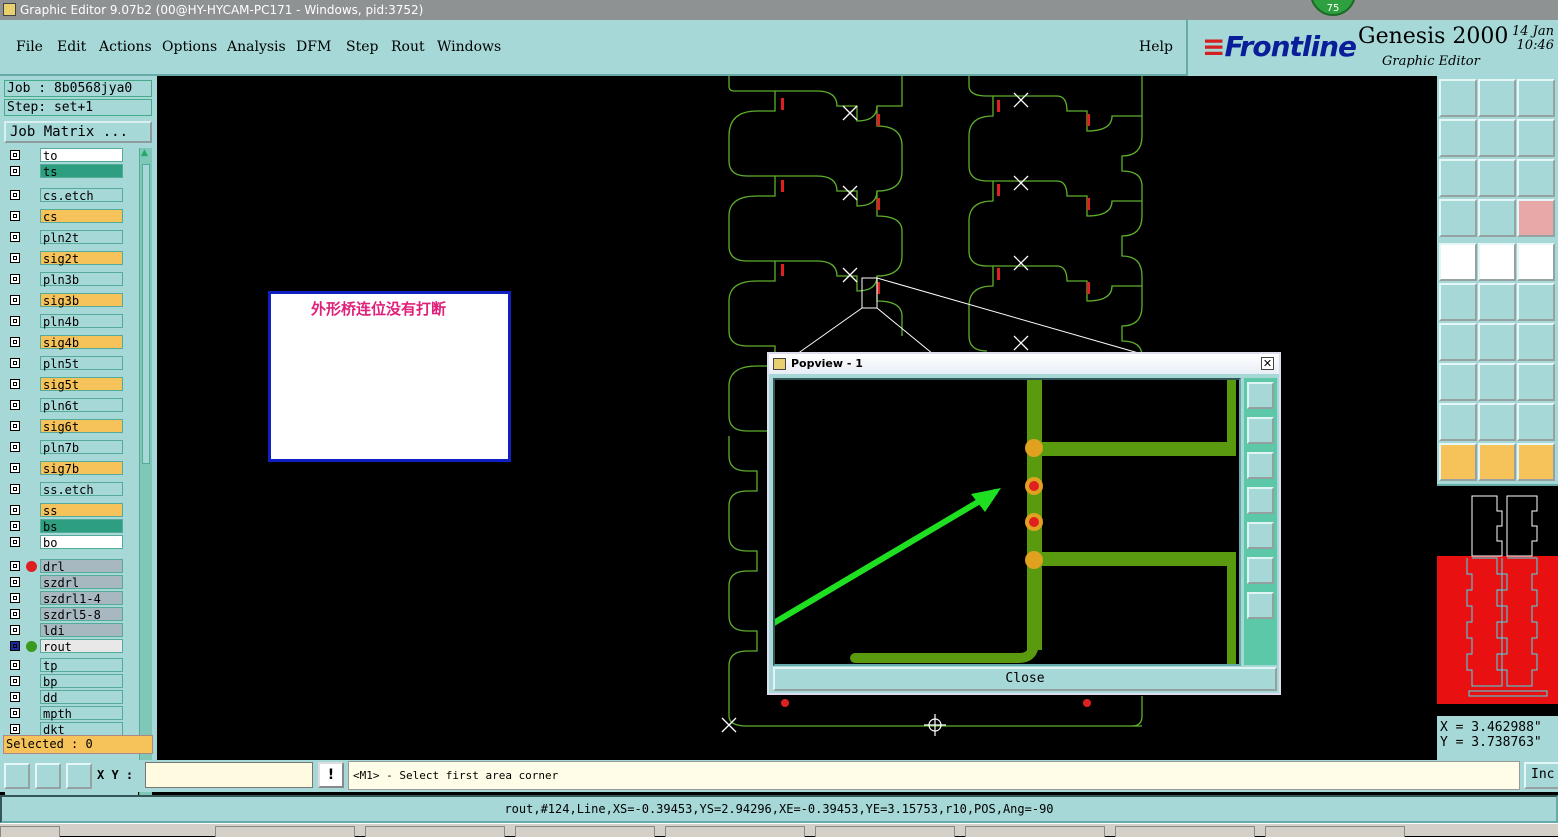 The height and width of the screenshot is (837, 1558). What do you see at coordinates (1497, 138) in the screenshot?
I see `pan-right-icon` at bounding box center [1497, 138].